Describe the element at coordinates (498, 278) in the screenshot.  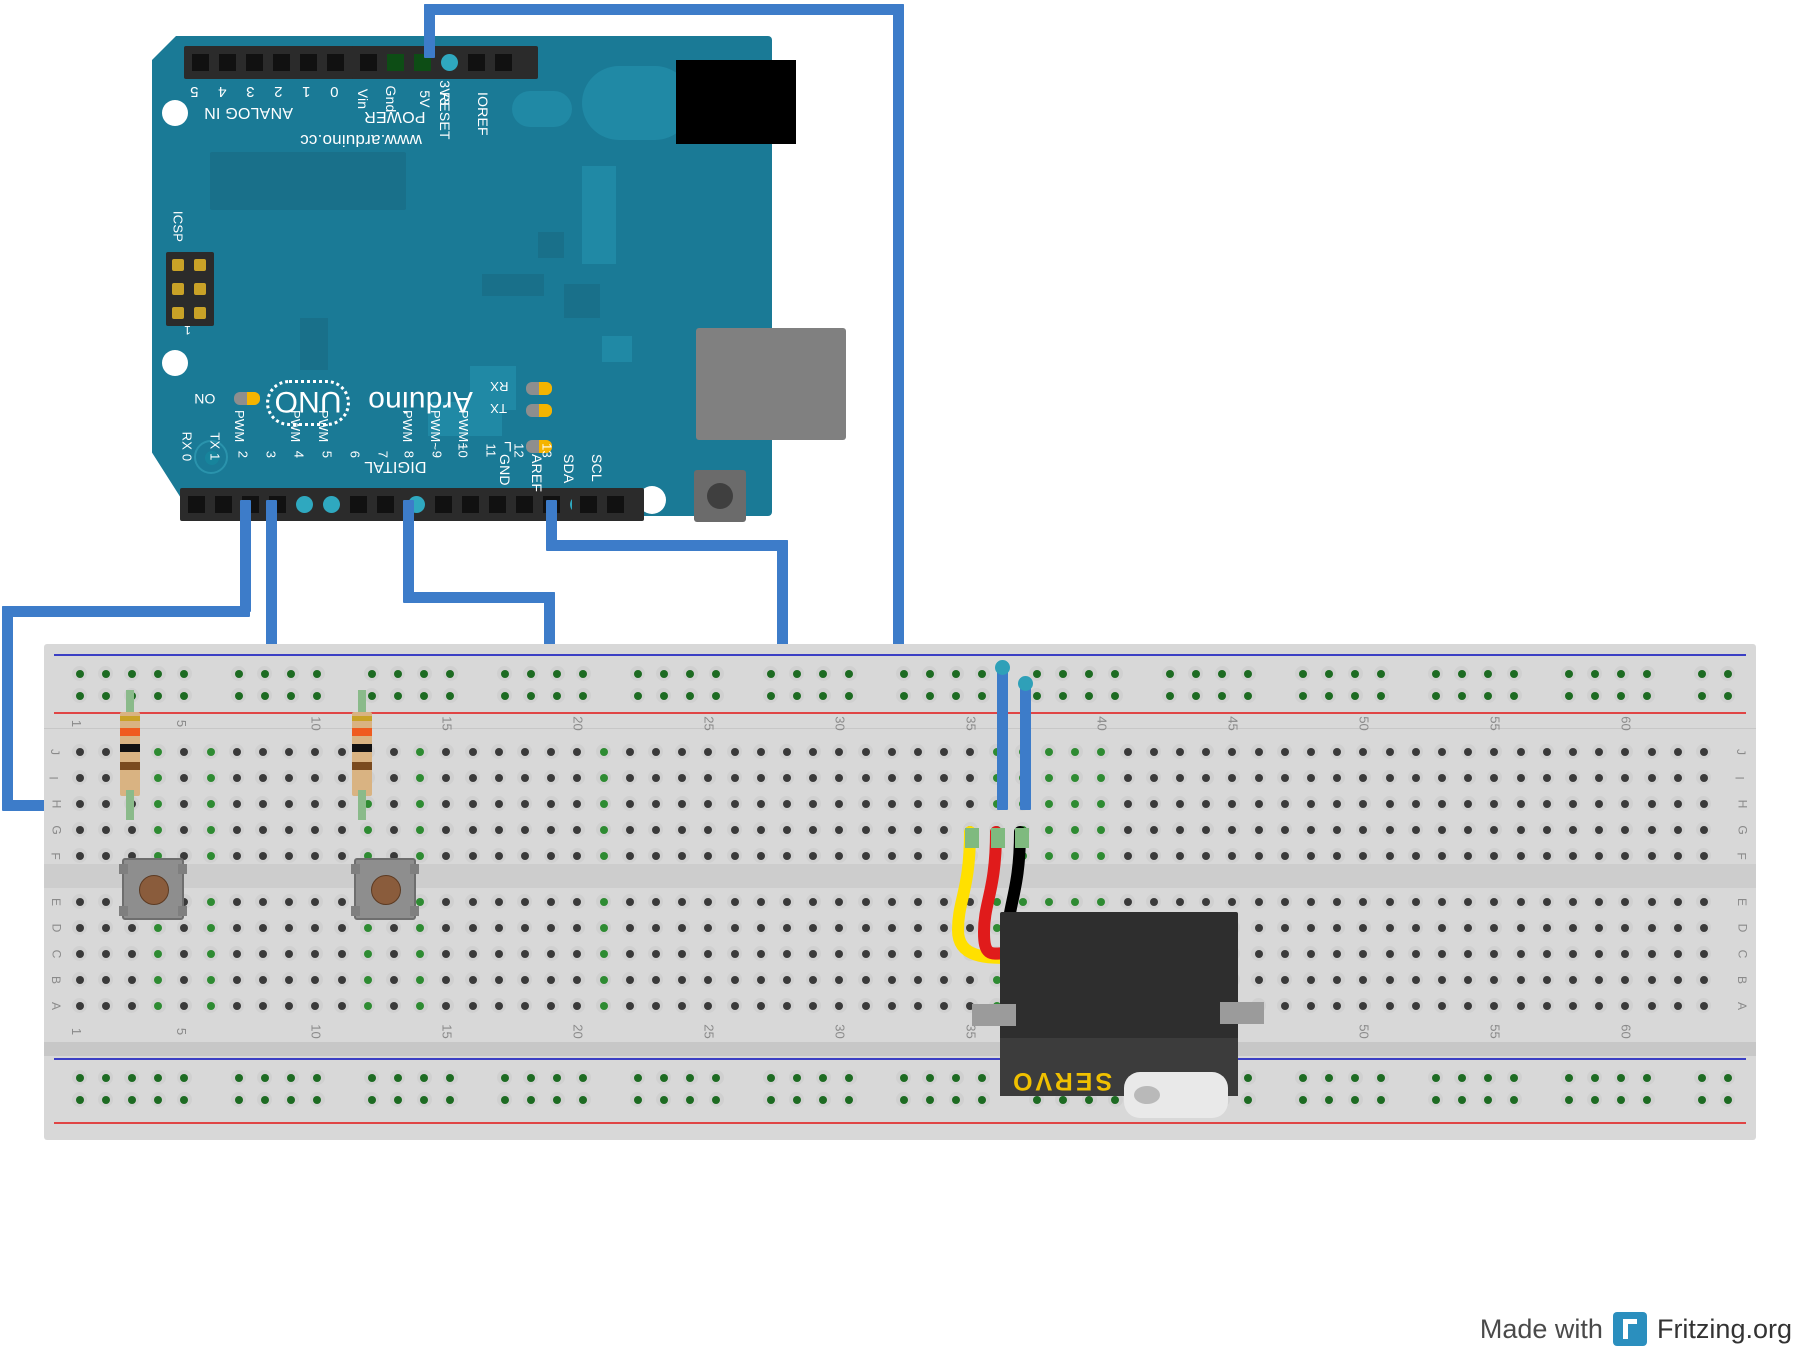
I see `arduino-uno-board: ICSP 1 5 4 3 2 1 0 ANALOG IN Vin Gnd 5V` at that location.